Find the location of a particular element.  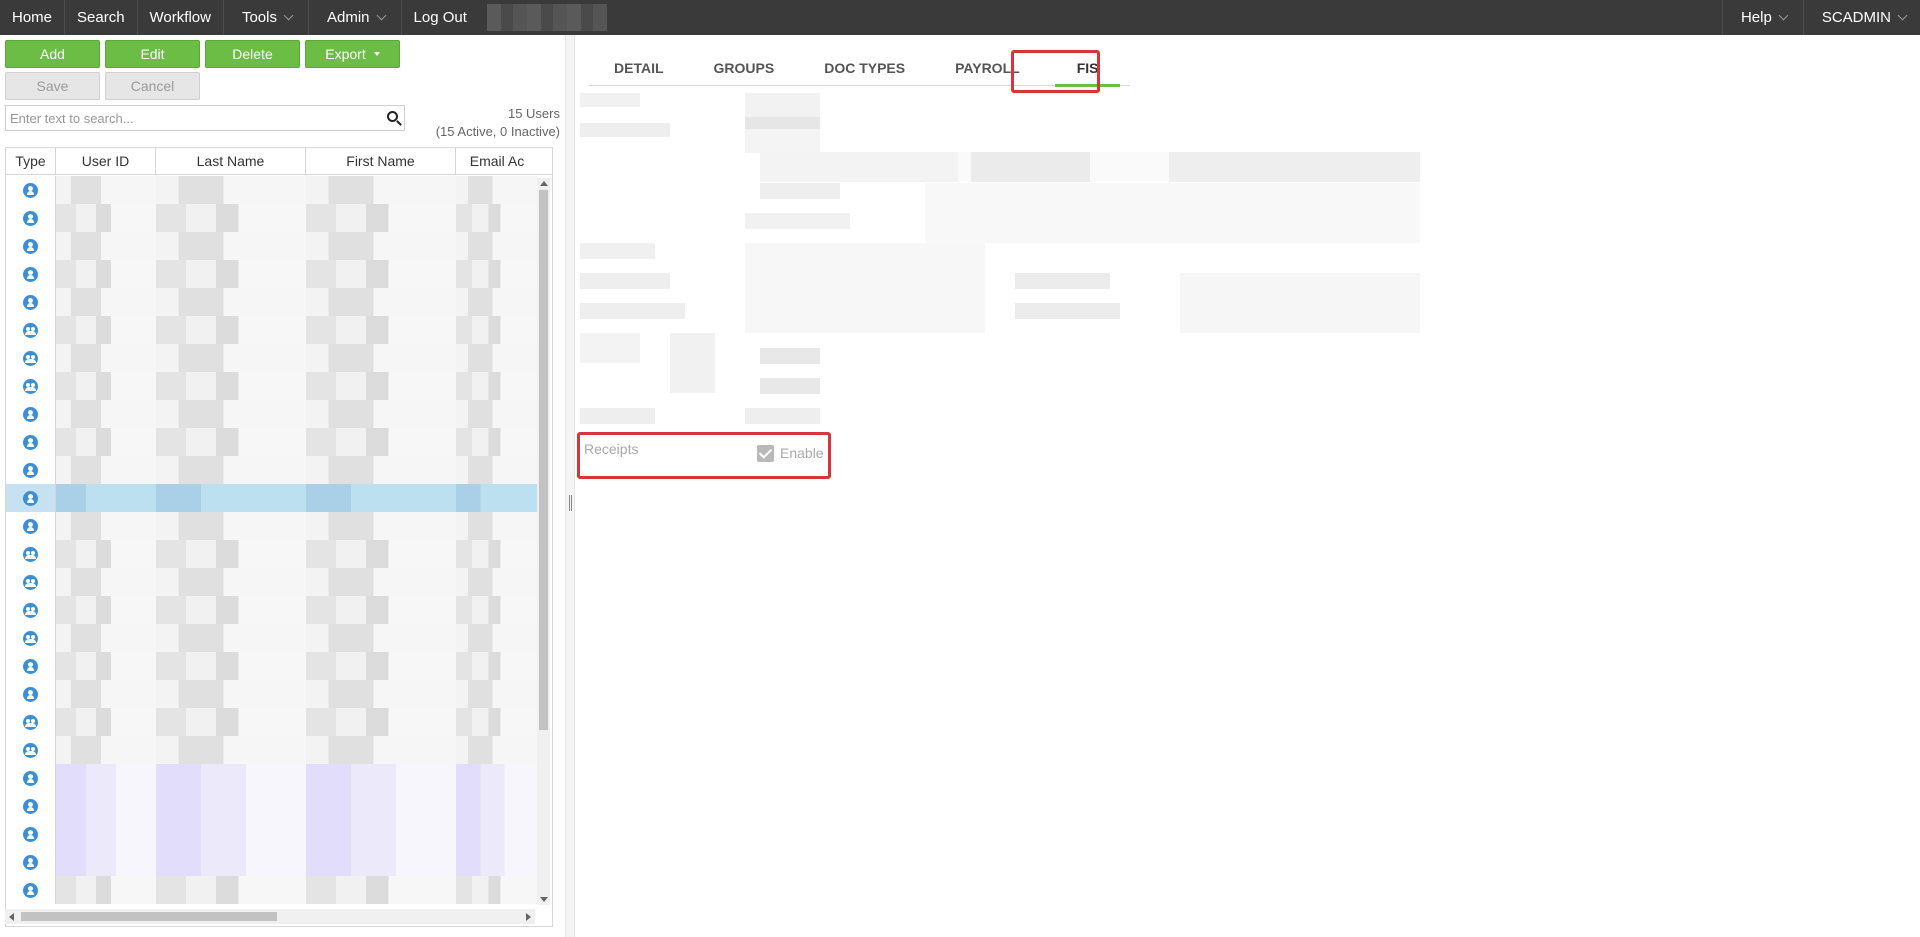

nav-workflow: Workflow is located at coordinates (181, 17).